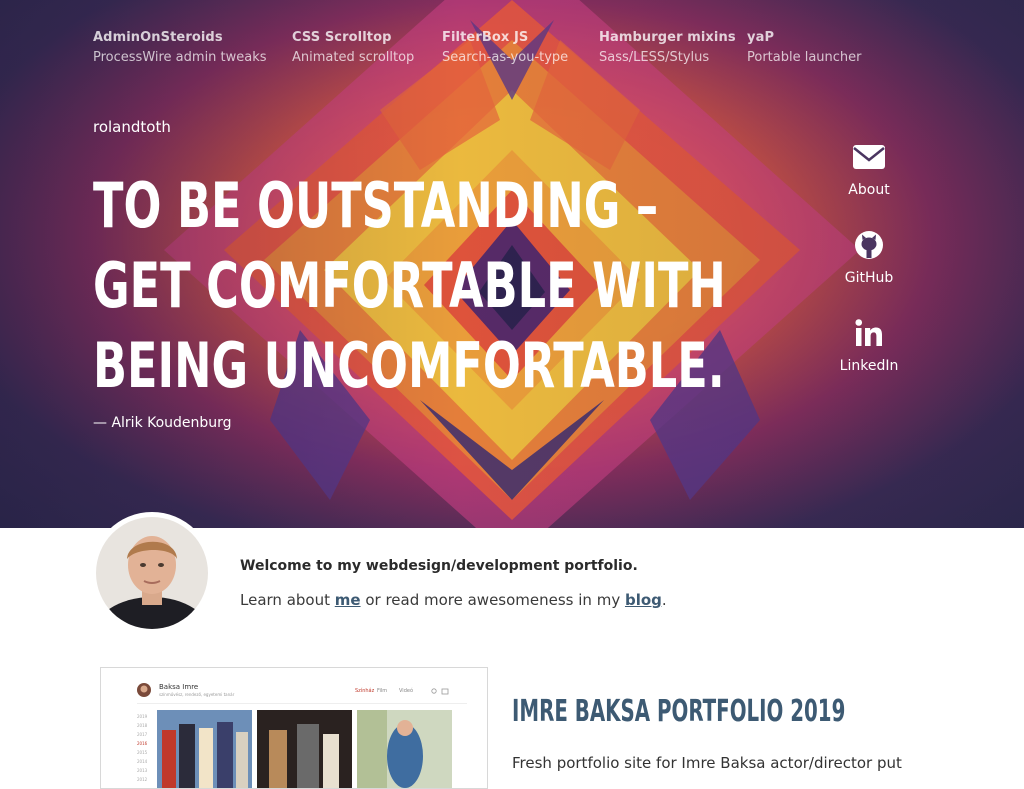 This screenshot has width=1024, height=789. Describe the element at coordinates (505, 57) in the screenshot. I see `project-link-subtitle: Search-as-you-type` at that location.